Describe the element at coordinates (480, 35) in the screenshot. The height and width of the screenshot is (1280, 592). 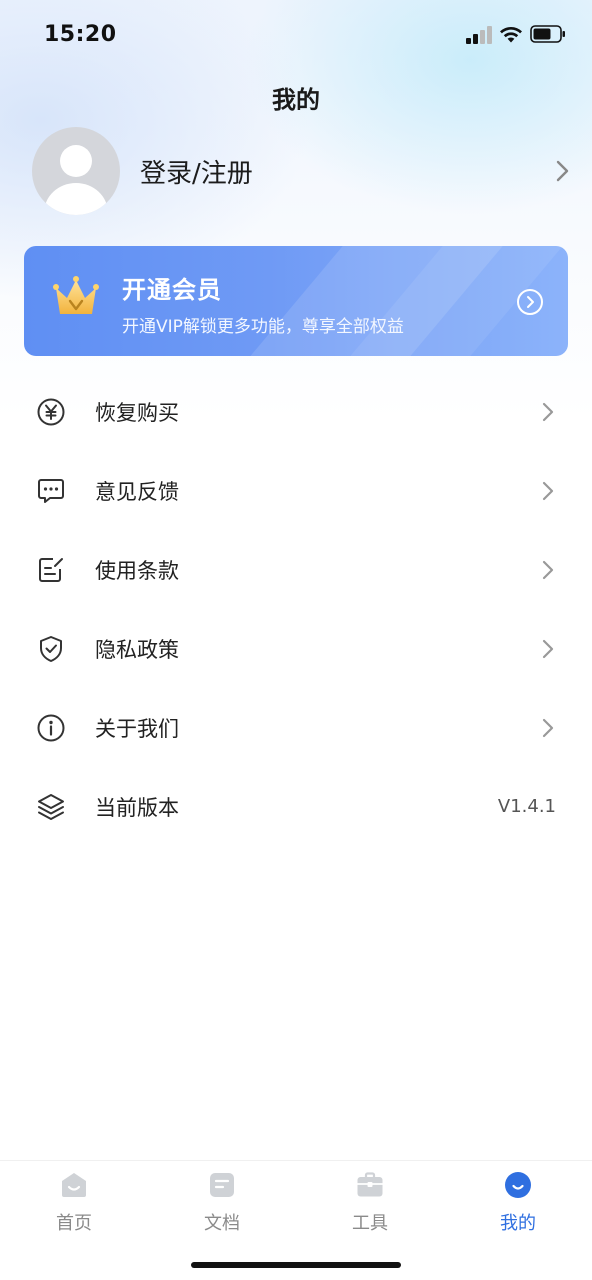
I see `cellular-signal-icon` at that location.